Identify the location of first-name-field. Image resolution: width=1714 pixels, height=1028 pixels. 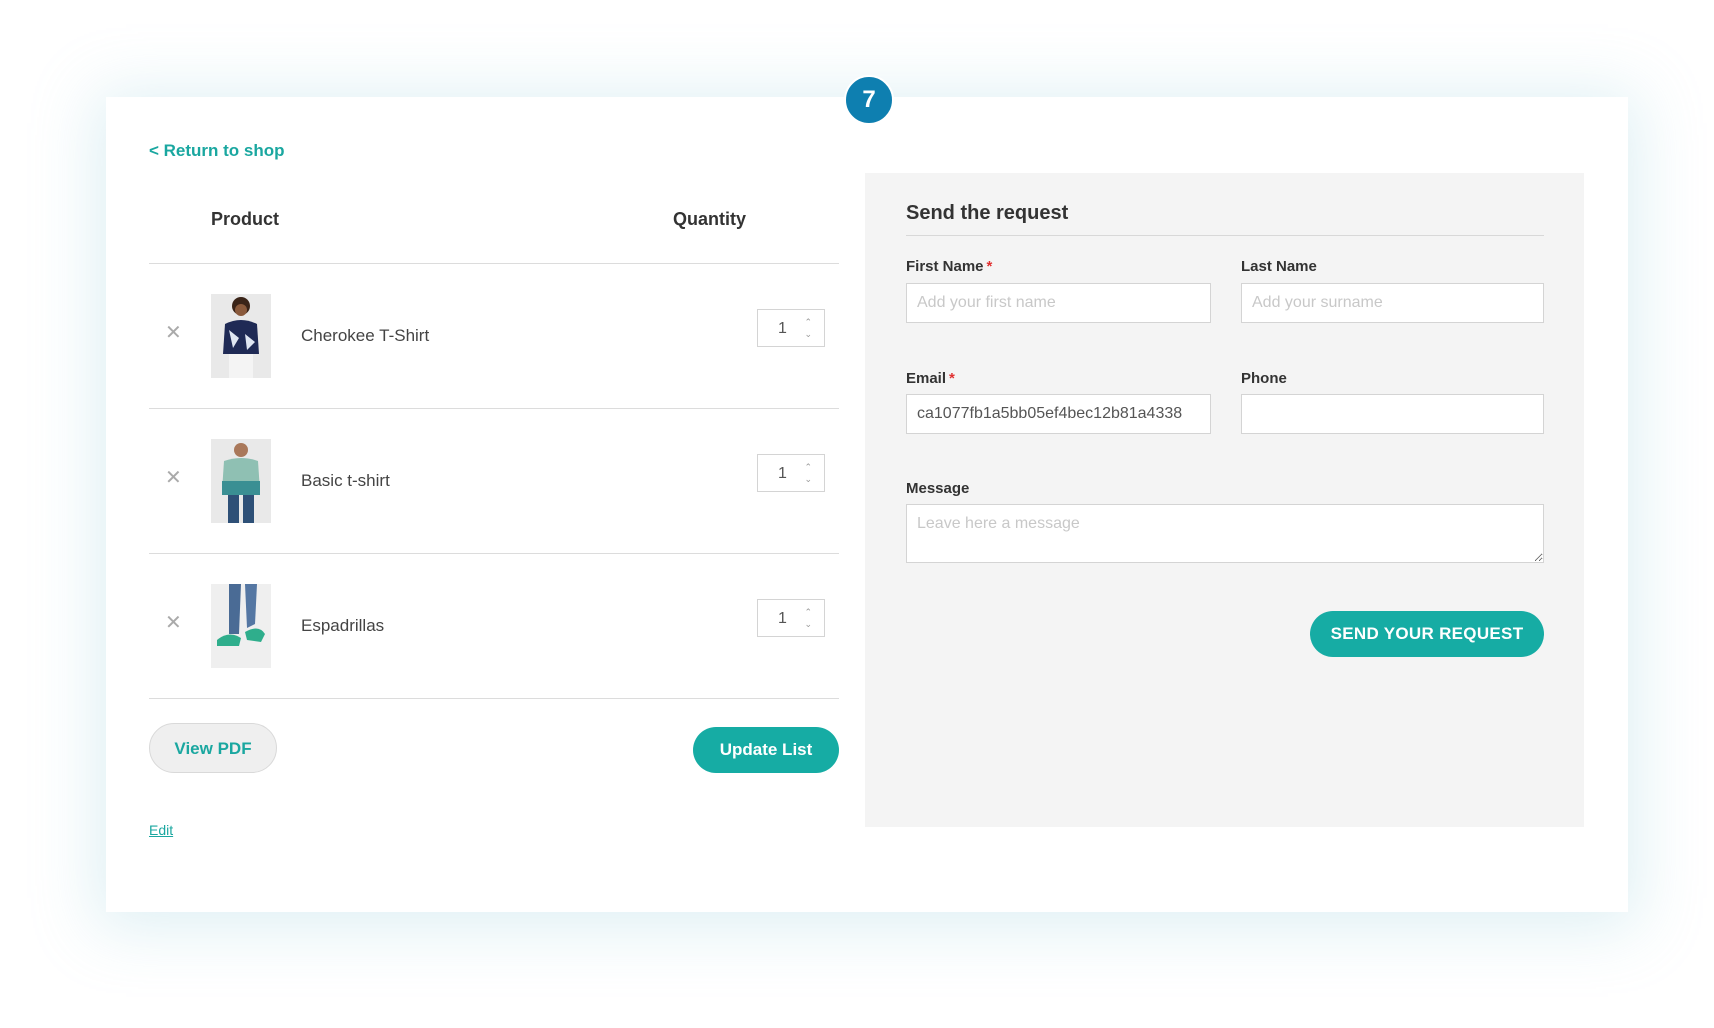
(1058, 303).